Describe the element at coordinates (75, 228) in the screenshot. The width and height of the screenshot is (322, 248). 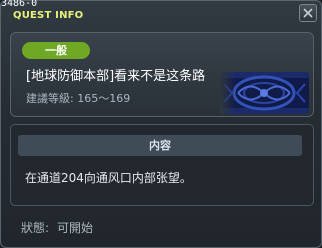
I see `status-value: 可開始` at that location.